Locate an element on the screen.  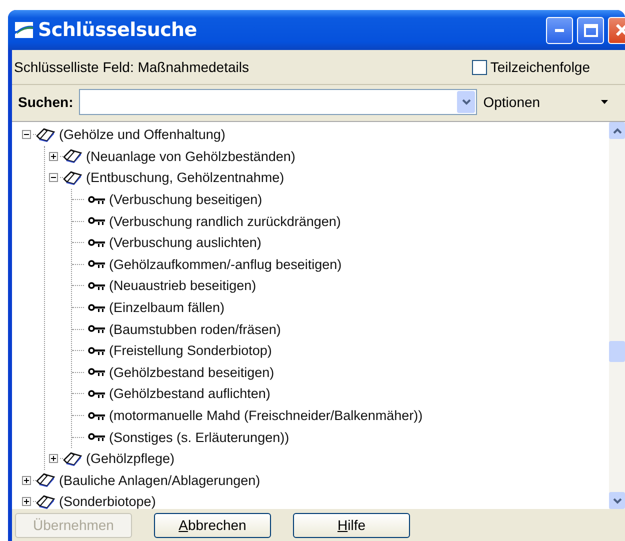
tree-item: (Gehölze und Offenhaltung) is located at coordinates (313, 135).